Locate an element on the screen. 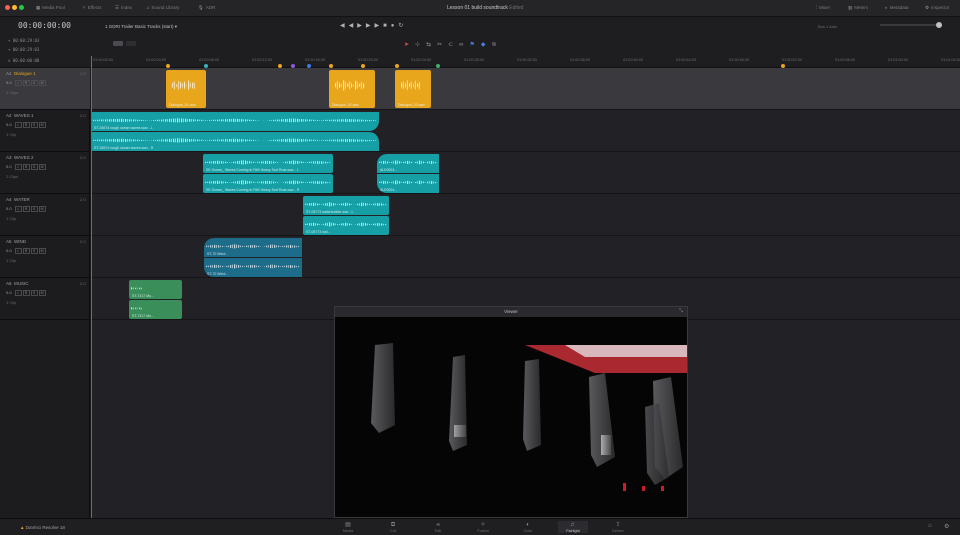  monitor-volume-slider is located at coordinates (911, 25).